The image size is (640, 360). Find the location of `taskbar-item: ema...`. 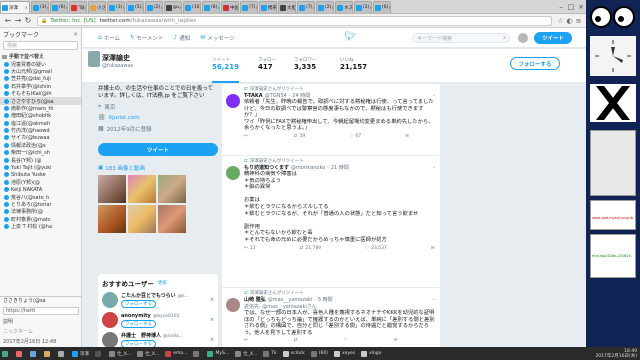

taskbar-item: ema... is located at coordinates (176, 353).